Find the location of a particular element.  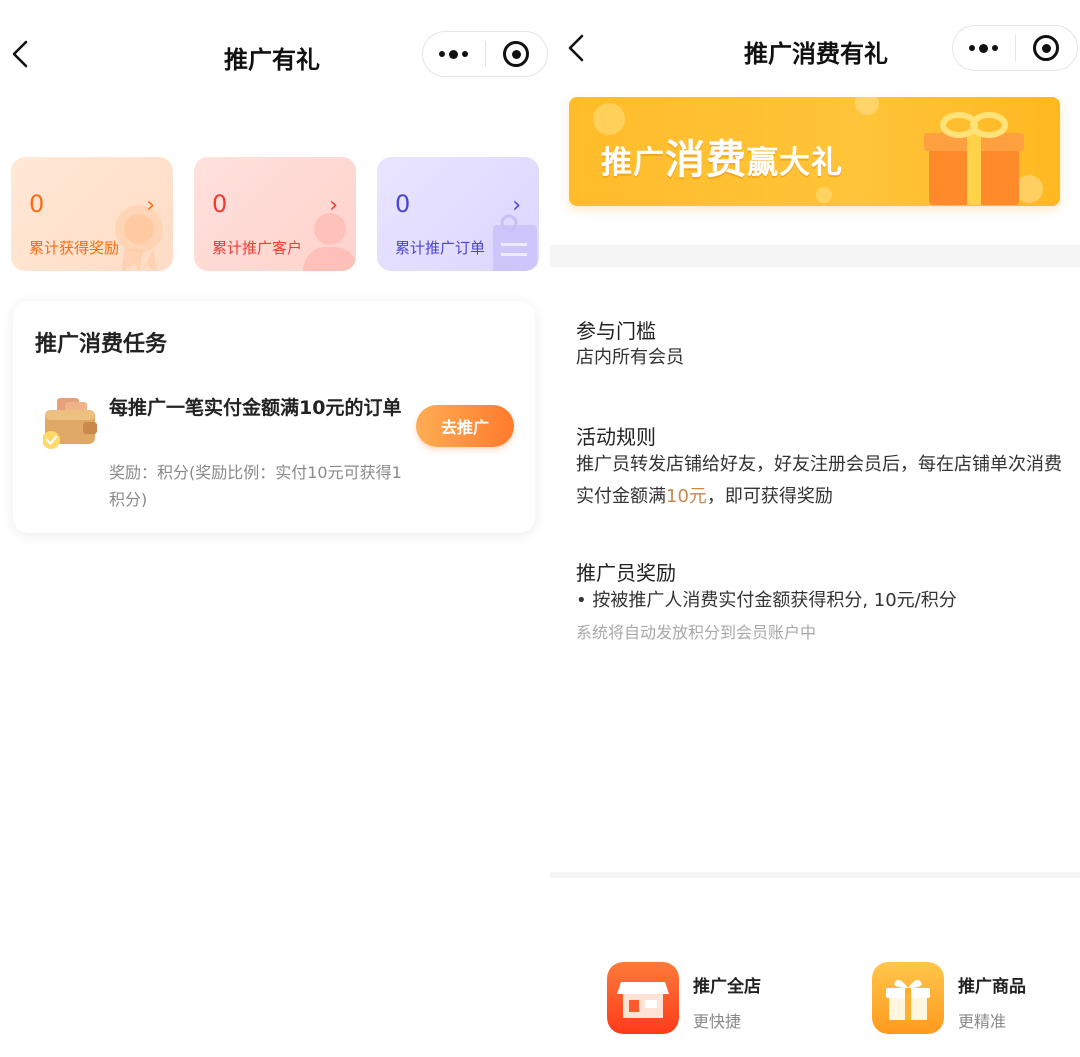

threshold-text: 店内所有会员 is located at coordinates (630, 357).